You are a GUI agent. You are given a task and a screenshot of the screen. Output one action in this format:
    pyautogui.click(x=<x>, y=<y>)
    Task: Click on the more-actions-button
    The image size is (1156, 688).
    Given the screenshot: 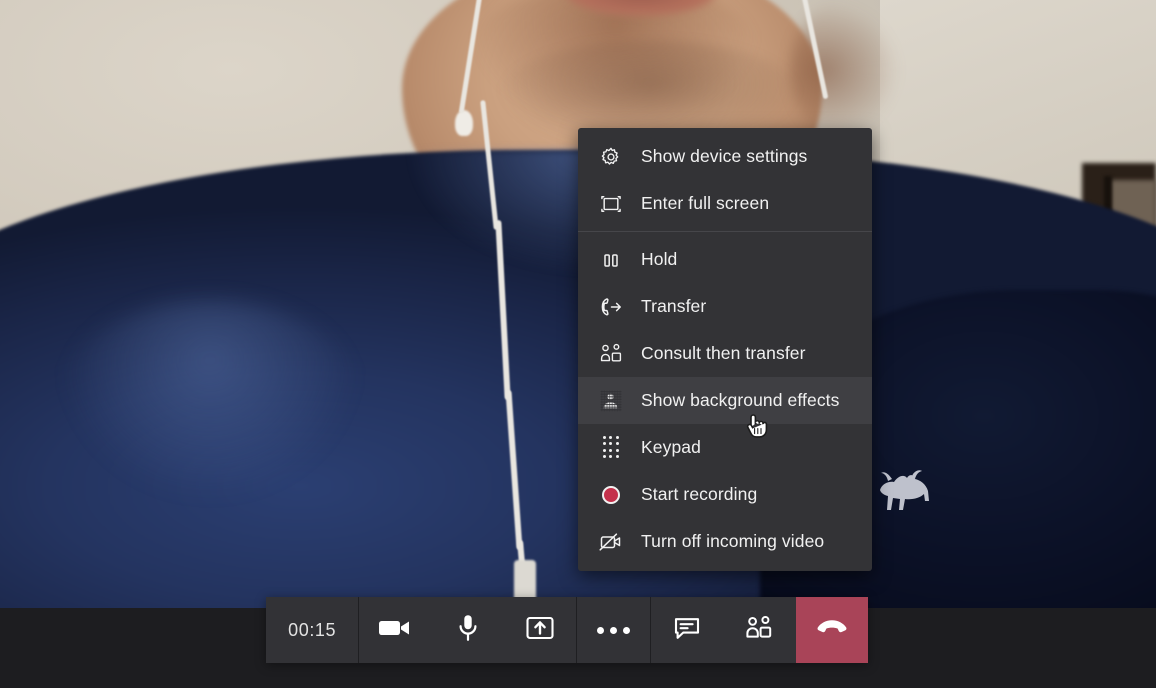 What is the action you would take?
    pyautogui.click(x=613, y=630)
    